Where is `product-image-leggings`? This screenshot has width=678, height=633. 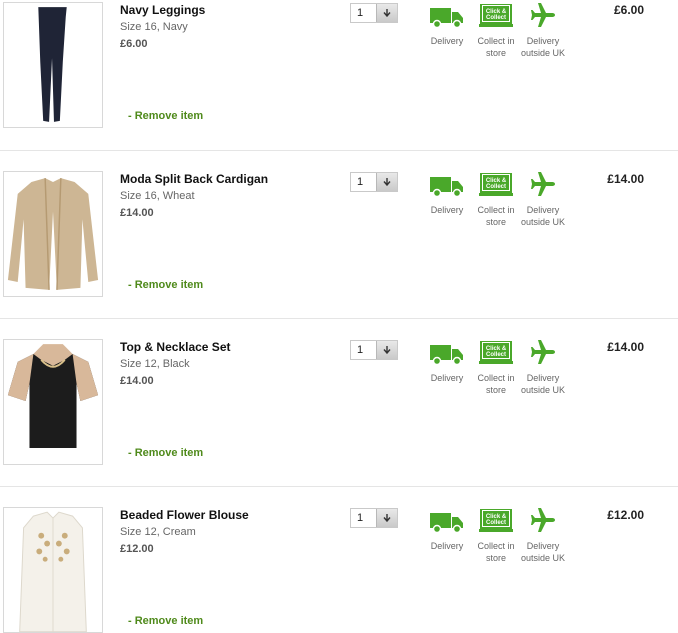
product-image-leggings is located at coordinates (53, 65).